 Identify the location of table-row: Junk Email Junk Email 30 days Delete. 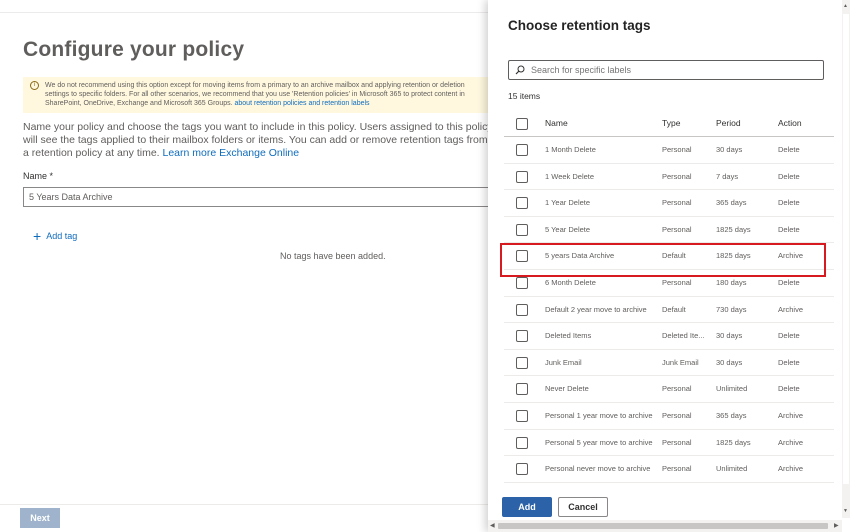
(669, 363).